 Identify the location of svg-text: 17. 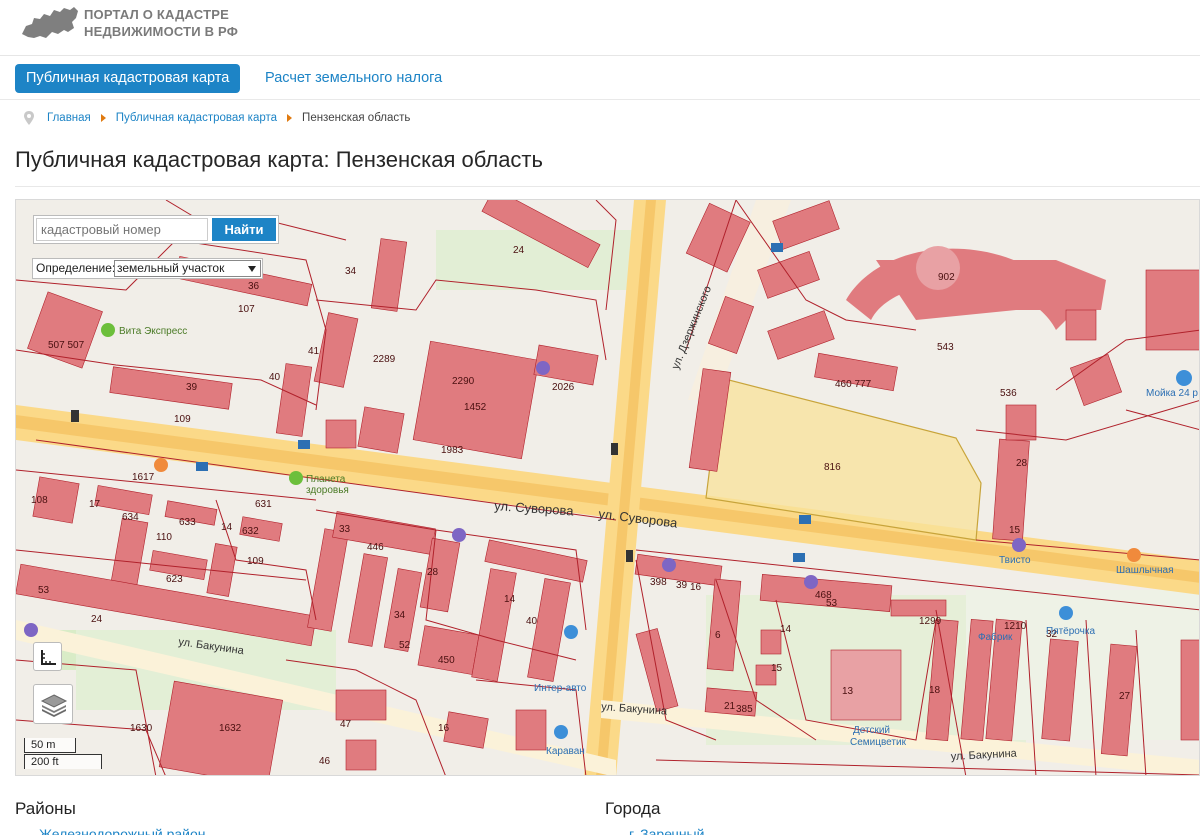
(95, 504).